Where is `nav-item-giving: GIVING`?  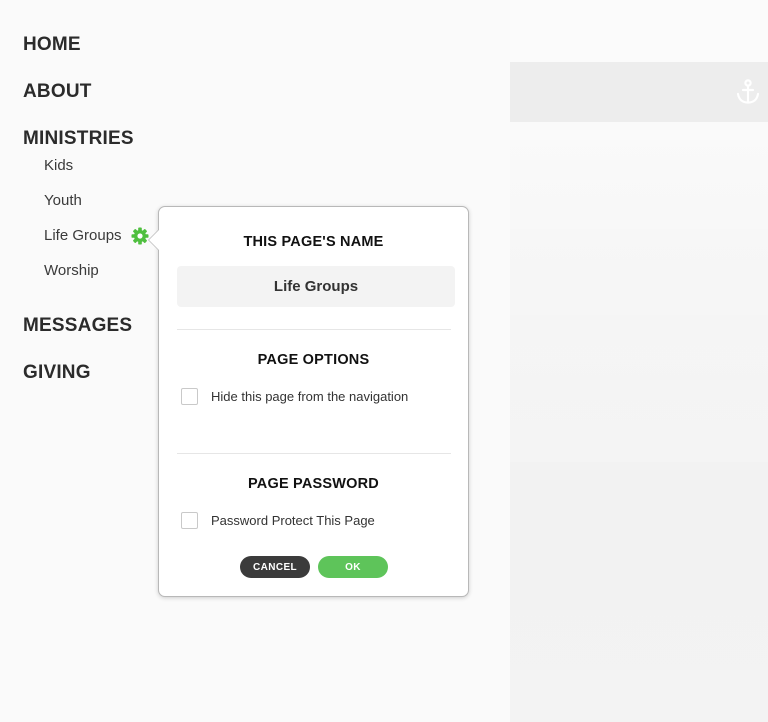
nav-item-giving: GIVING is located at coordinates (57, 373).